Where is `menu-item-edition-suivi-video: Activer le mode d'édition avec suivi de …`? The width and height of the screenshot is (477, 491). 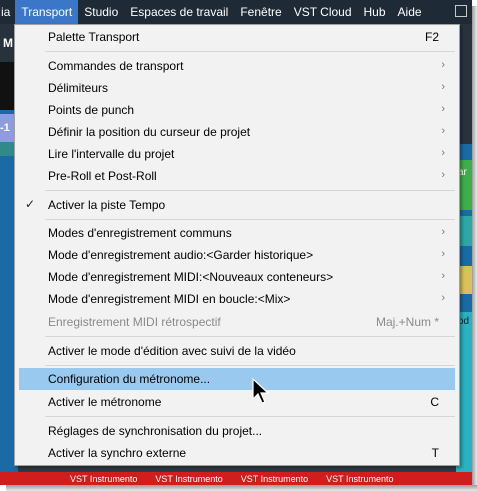 menu-item-edition-suivi-video: Activer le mode d'édition avec suivi de … is located at coordinates (237, 351).